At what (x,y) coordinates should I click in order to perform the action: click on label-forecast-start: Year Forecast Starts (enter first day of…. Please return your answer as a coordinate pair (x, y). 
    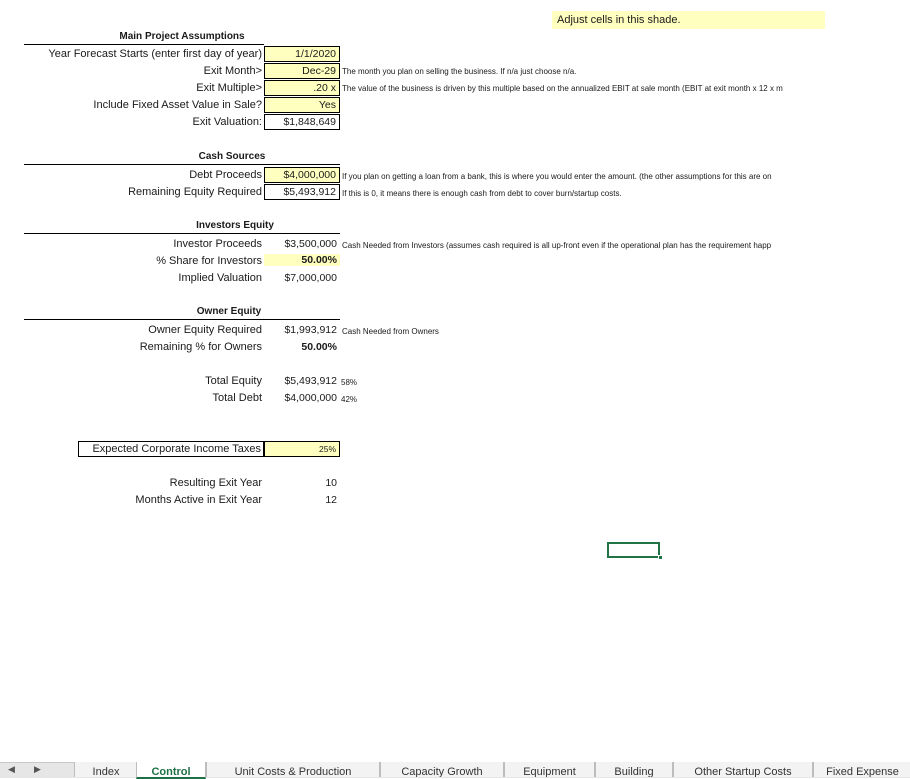
    Looking at the image, I should click on (155, 54).